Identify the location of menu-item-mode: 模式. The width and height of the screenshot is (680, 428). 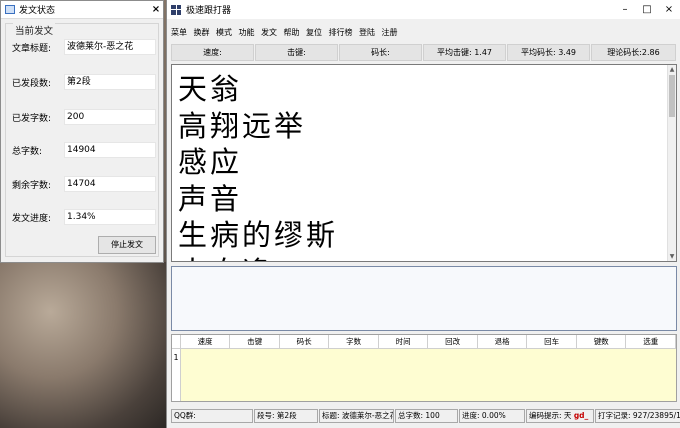
(224, 32).